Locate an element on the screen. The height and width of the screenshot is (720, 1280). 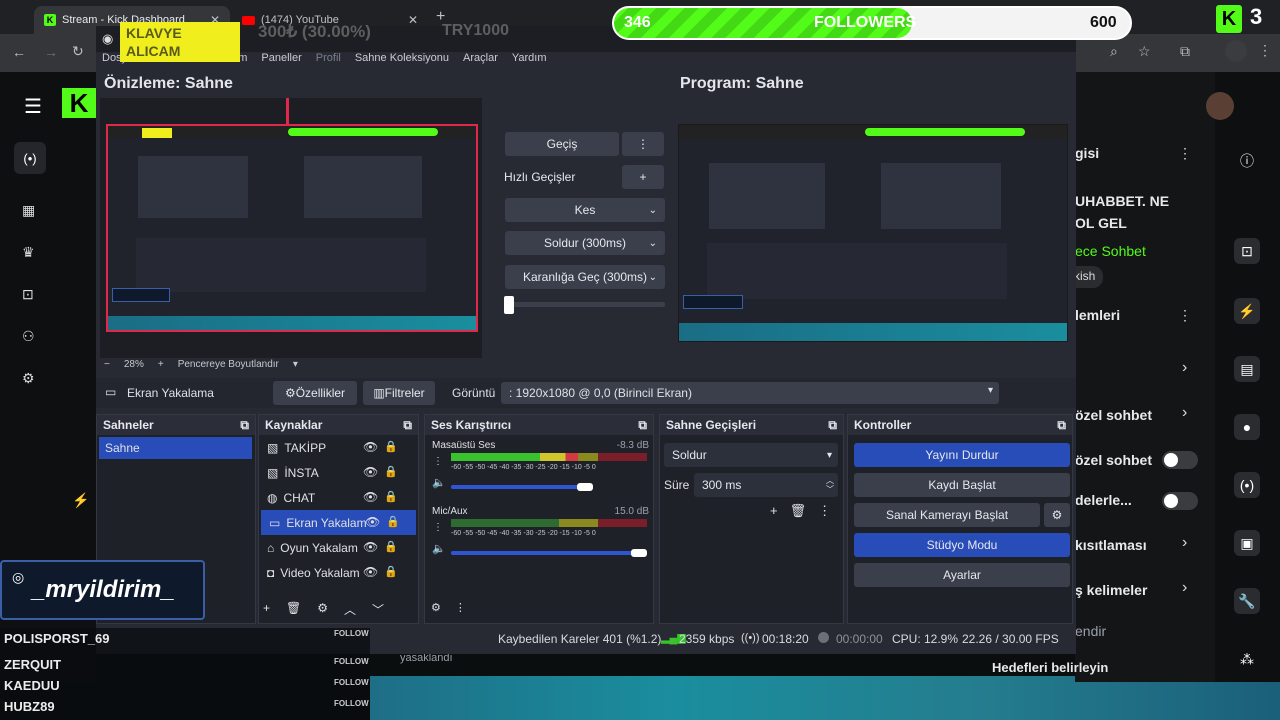
mixer-settings-icon: ⚙ is located at coordinates (436, 607).